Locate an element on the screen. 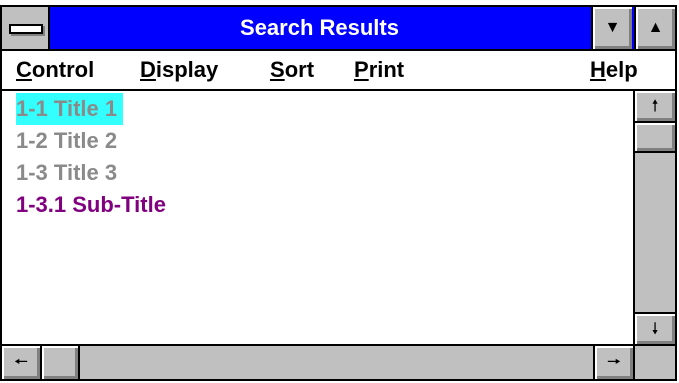  menu-print: Print is located at coordinates (379, 70).